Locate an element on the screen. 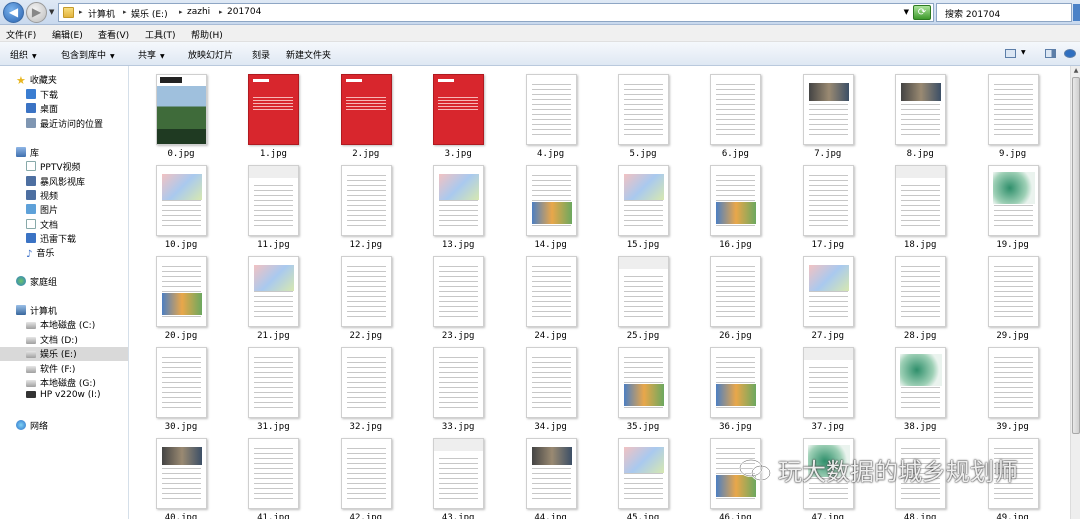 The height and width of the screenshot is (519, 1080). file-thumbnail: 1.jpg is located at coordinates (273, 112).